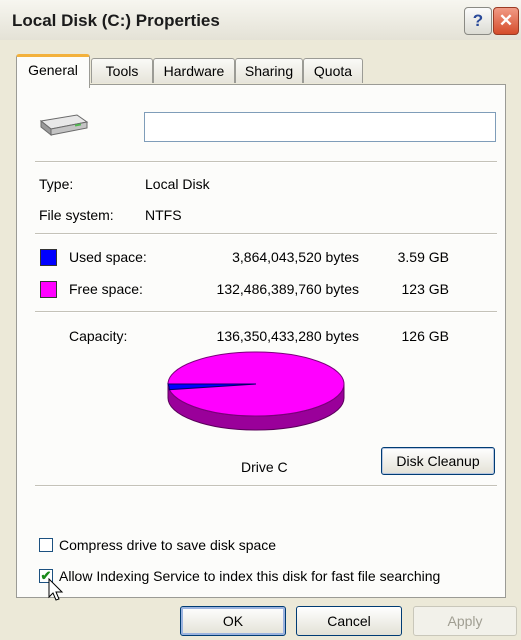 The height and width of the screenshot is (640, 521). What do you see at coordinates (76, 215) in the screenshot?
I see `file-system-label: File system:` at bounding box center [76, 215].